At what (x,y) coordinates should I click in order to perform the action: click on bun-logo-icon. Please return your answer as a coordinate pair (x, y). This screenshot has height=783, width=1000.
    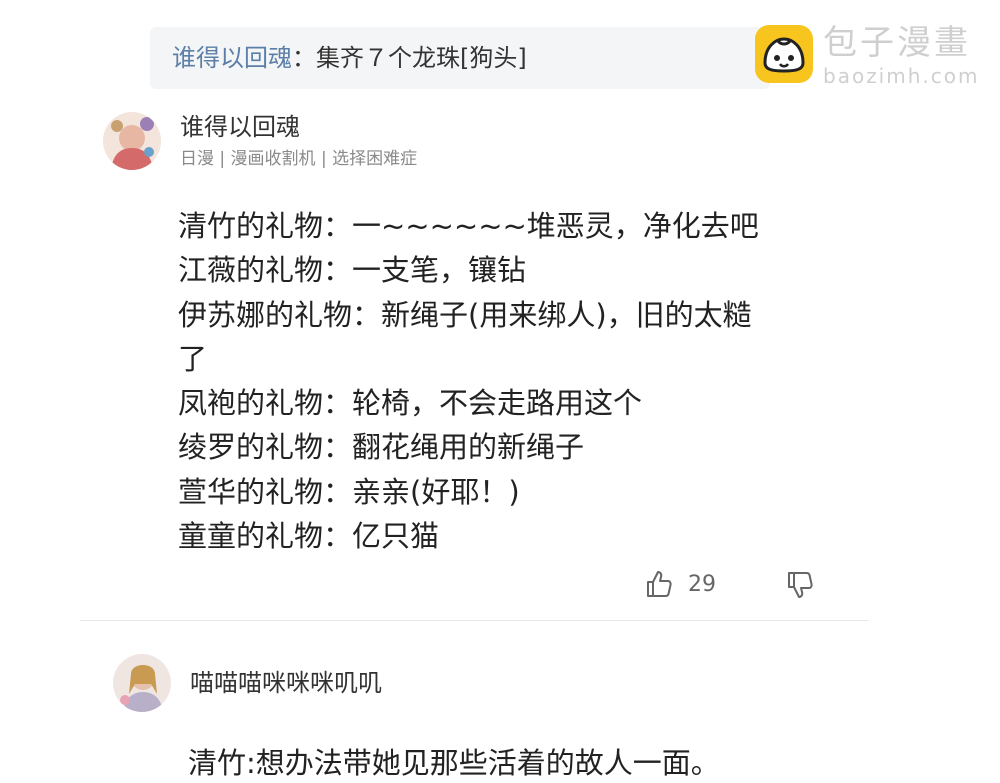
    Looking at the image, I should click on (784, 54).